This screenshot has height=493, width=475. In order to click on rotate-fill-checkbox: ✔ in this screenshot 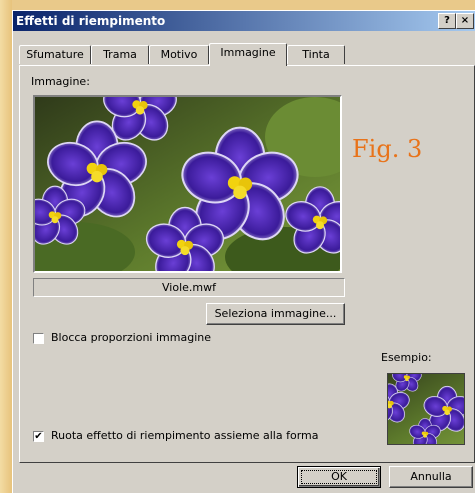, I will do `click(38, 436)`.